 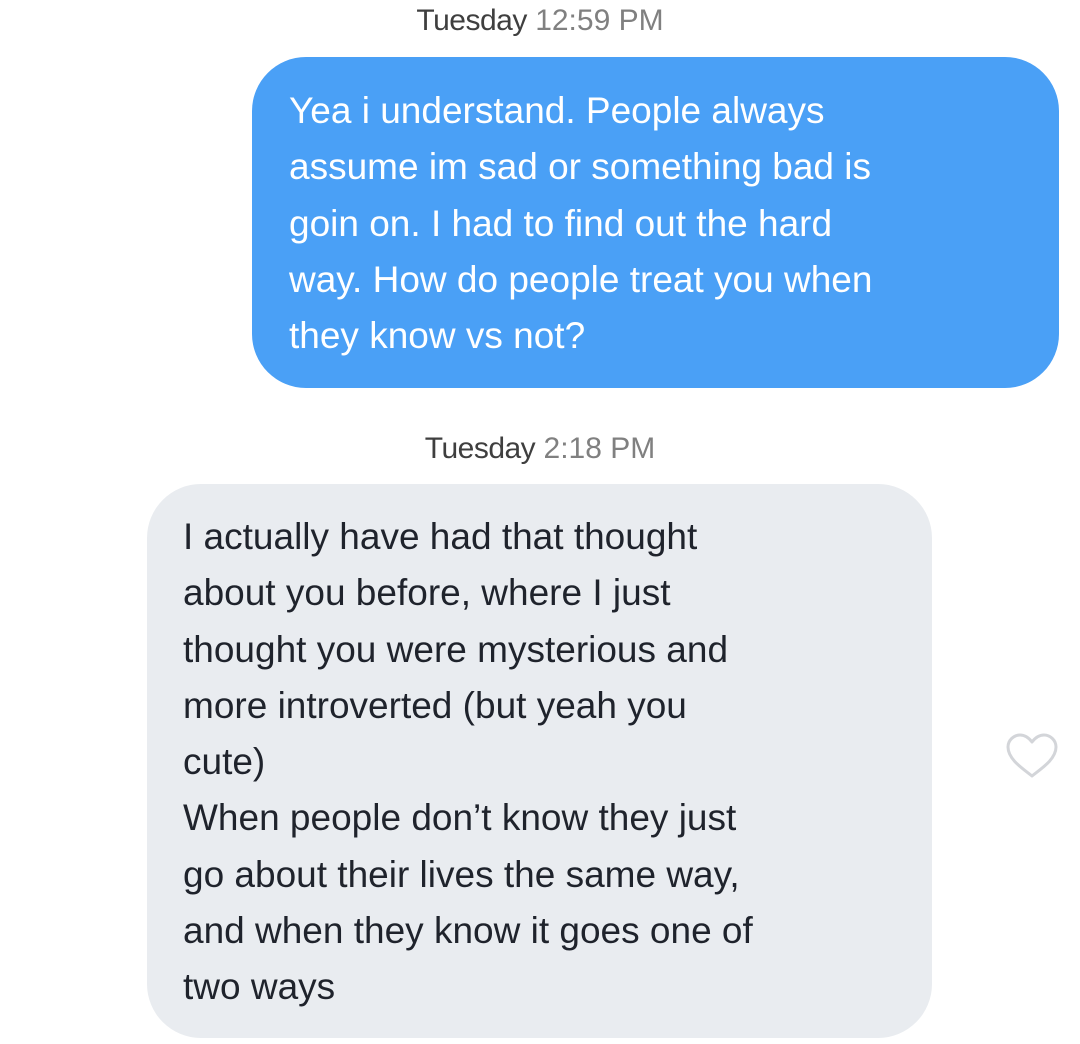 I want to click on timestamp-time: 2:18 PM, so click(x=599, y=448).